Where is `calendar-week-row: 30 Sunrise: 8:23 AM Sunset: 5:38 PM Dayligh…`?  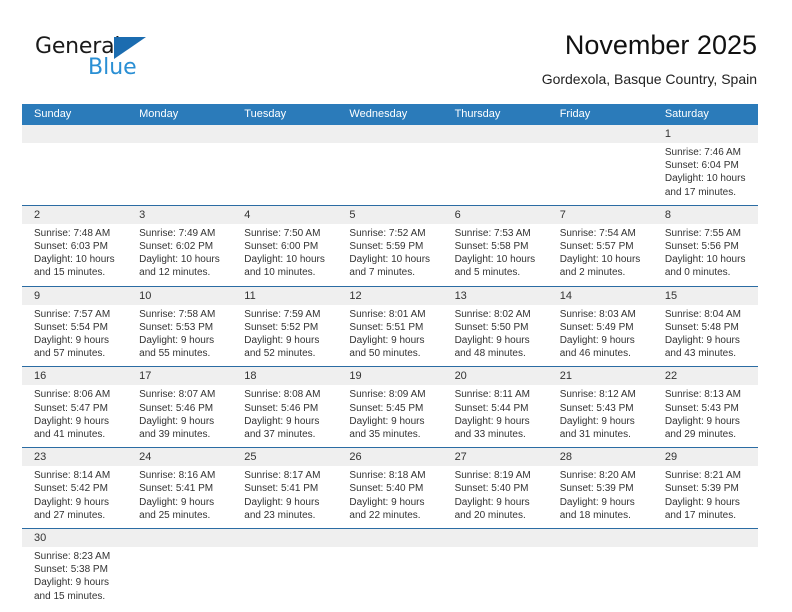
calendar-week-row: 30 Sunrise: 8:23 AM Sunset: 5:38 PM Dayligh… is located at coordinates (390, 568).